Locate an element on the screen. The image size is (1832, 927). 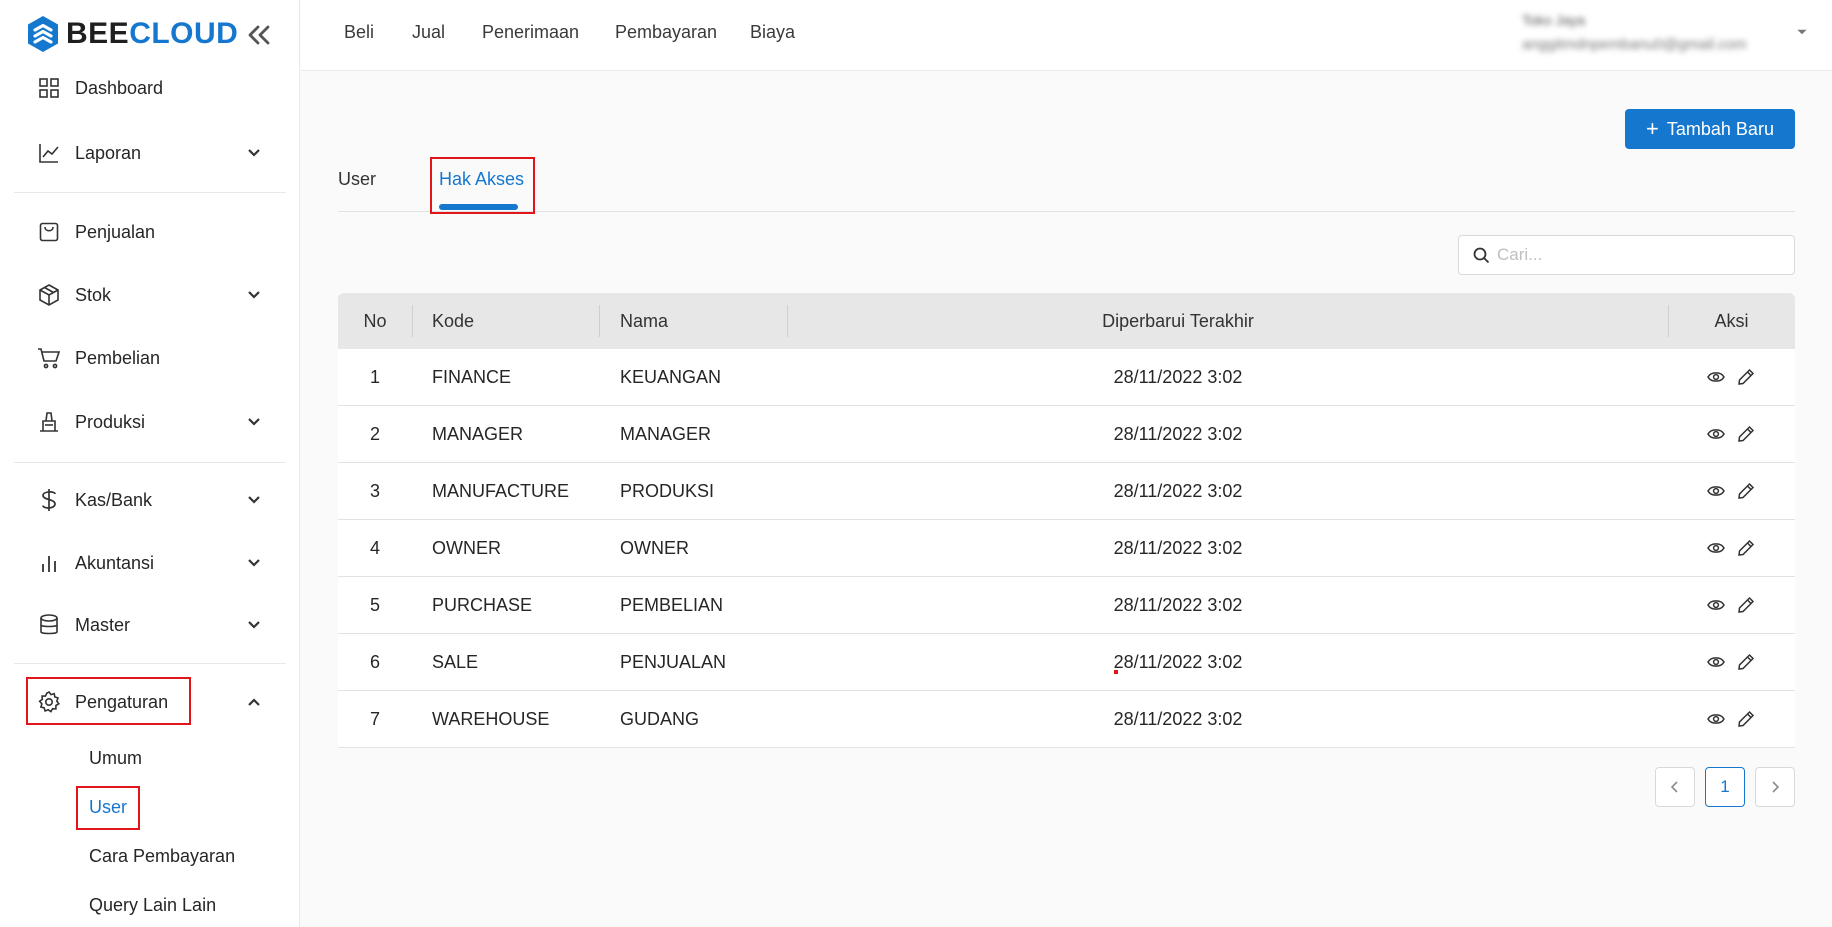
search-input is located at coordinates (1642, 255).